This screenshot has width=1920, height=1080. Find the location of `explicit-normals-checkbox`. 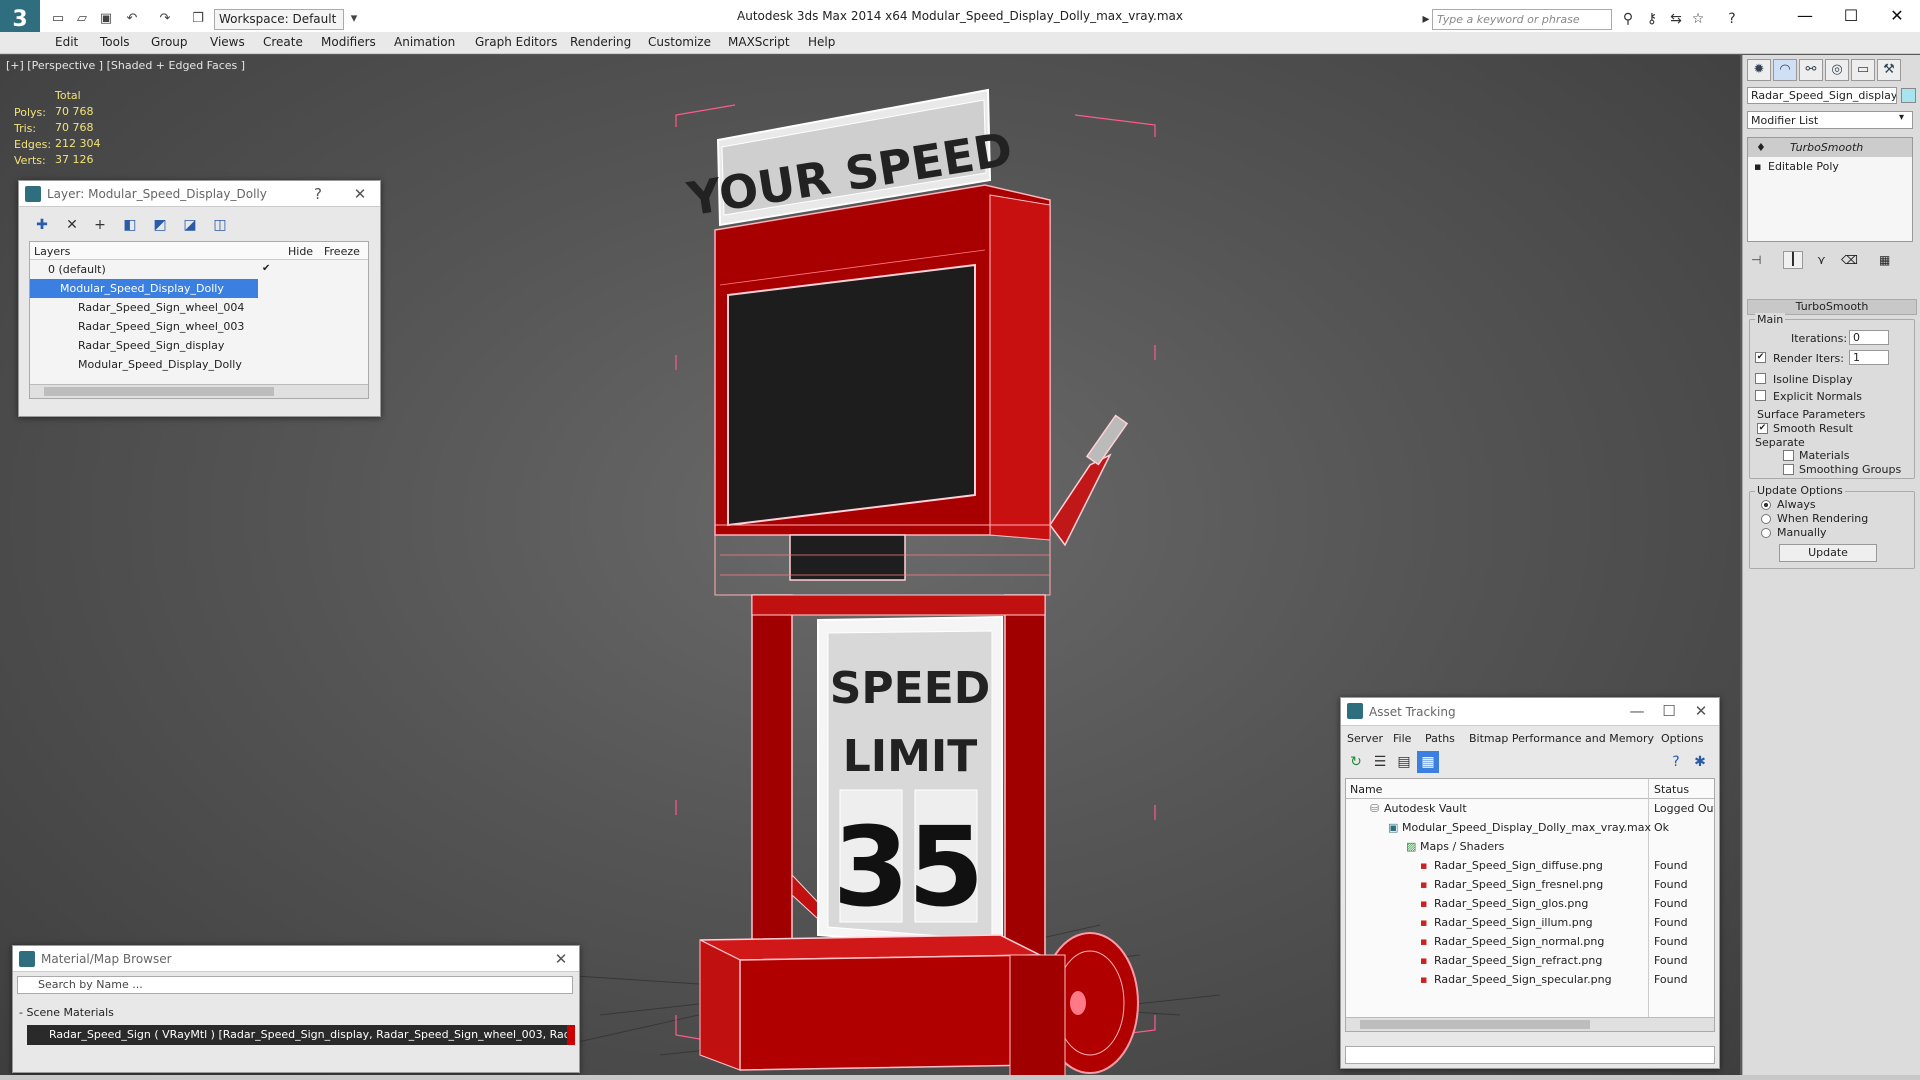

explicit-normals-checkbox is located at coordinates (1760, 395).